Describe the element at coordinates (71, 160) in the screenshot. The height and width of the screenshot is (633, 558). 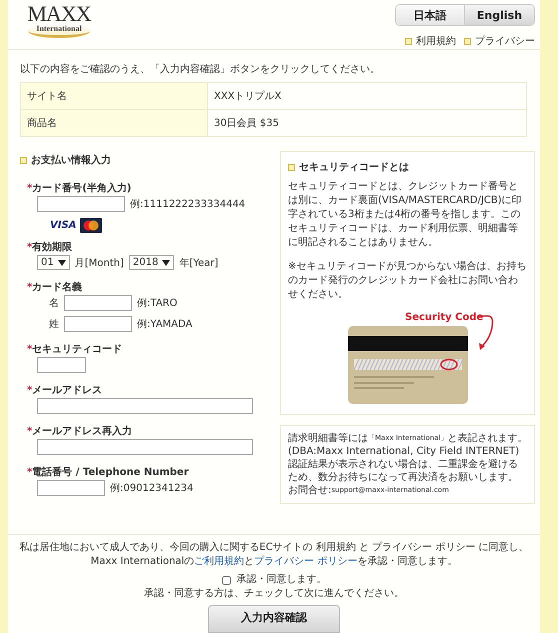
I see `section-title: お支払い情報入力` at that location.